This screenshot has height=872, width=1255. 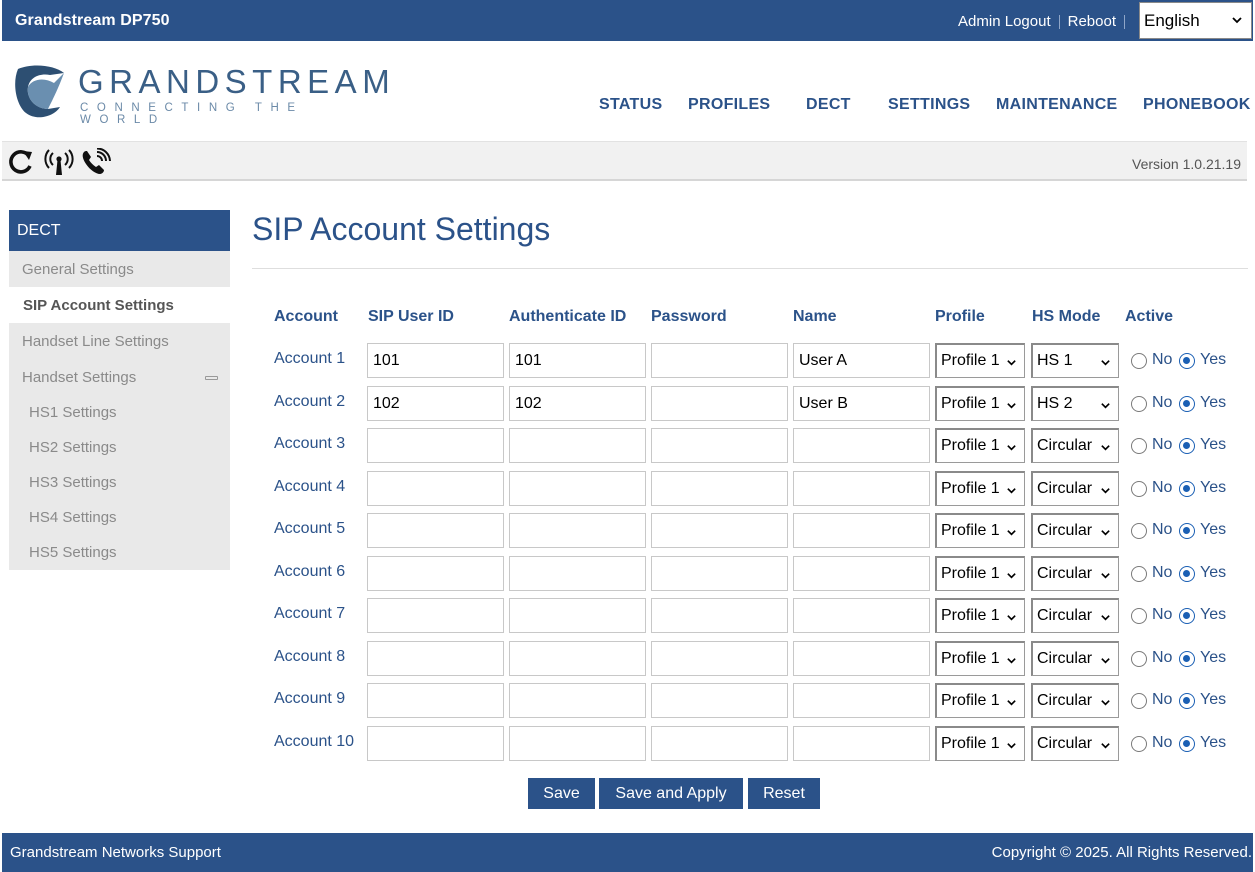 What do you see at coordinates (96, 162) in the screenshot?
I see `phone-ringing-icon` at bounding box center [96, 162].